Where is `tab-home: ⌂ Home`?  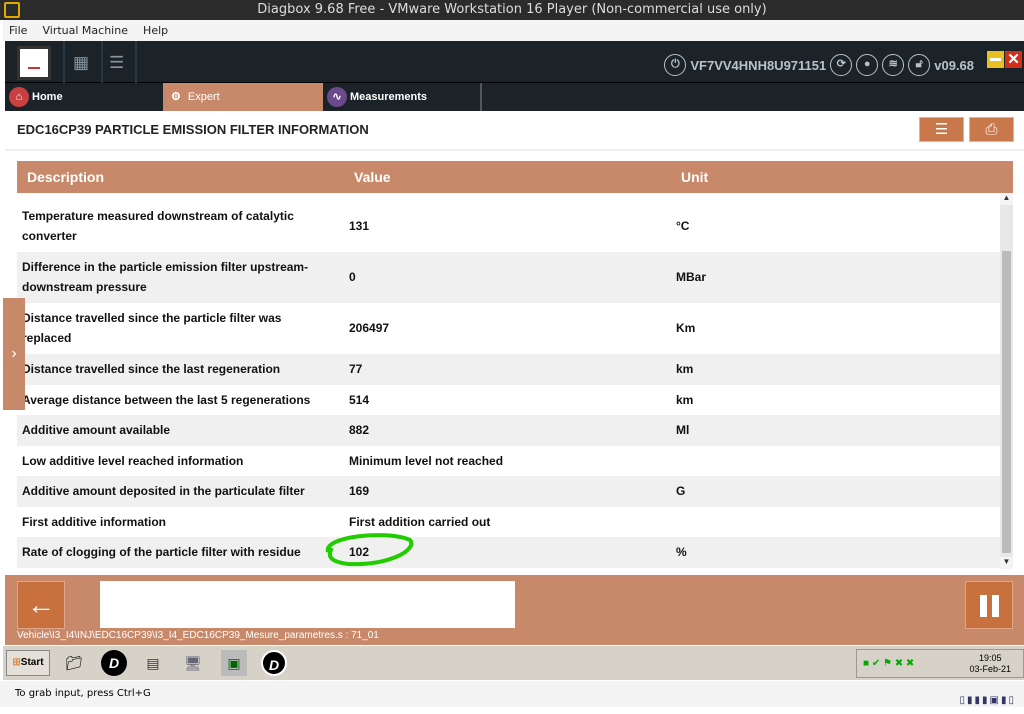
tab-home: ⌂ Home is located at coordinates (86, 97).